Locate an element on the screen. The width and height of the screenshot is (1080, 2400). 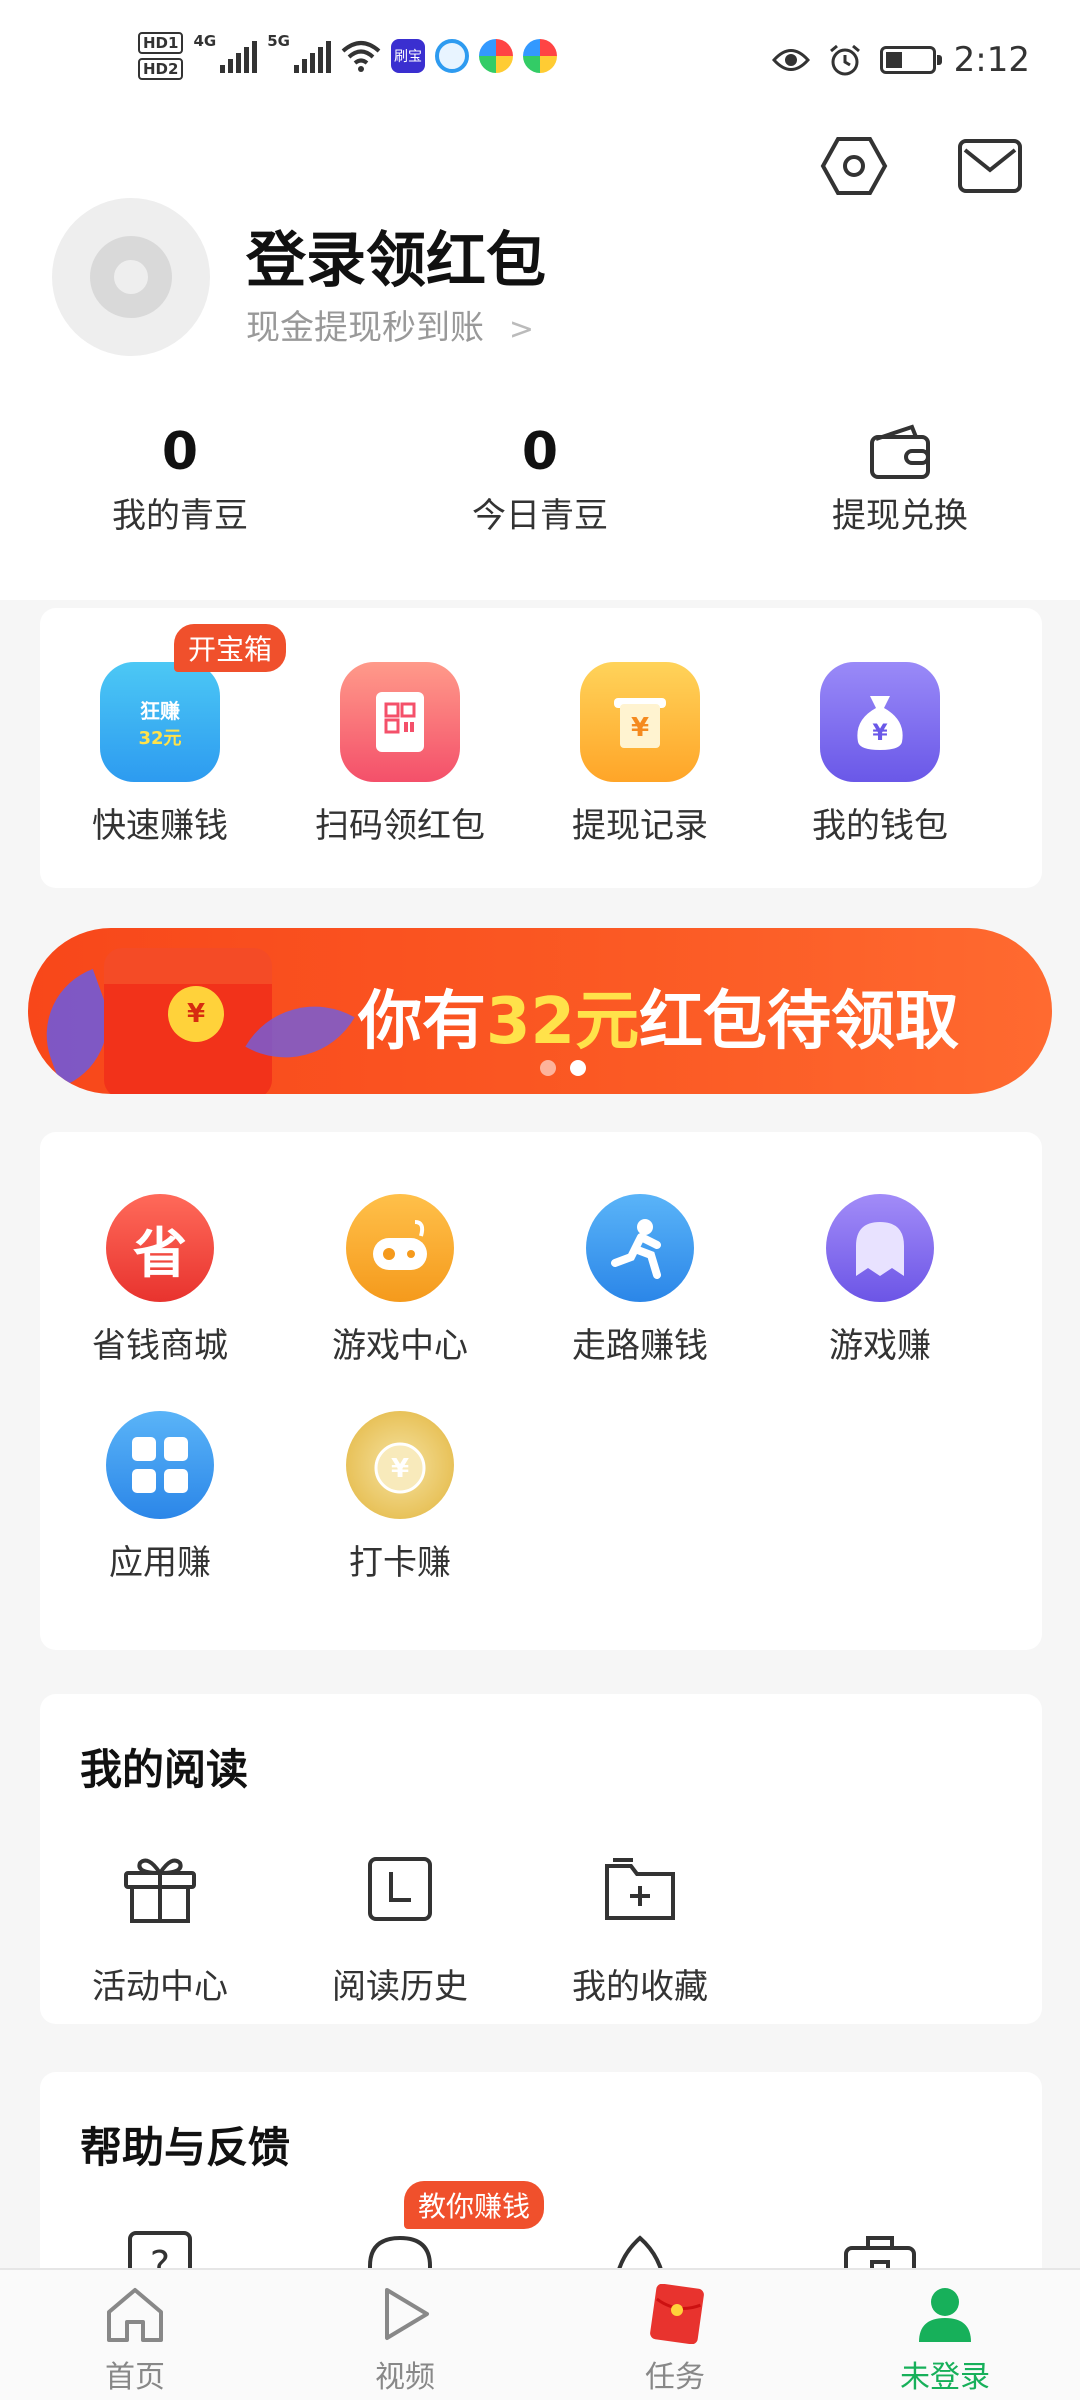
app-notification-icon is located at coordinates (539, 56).